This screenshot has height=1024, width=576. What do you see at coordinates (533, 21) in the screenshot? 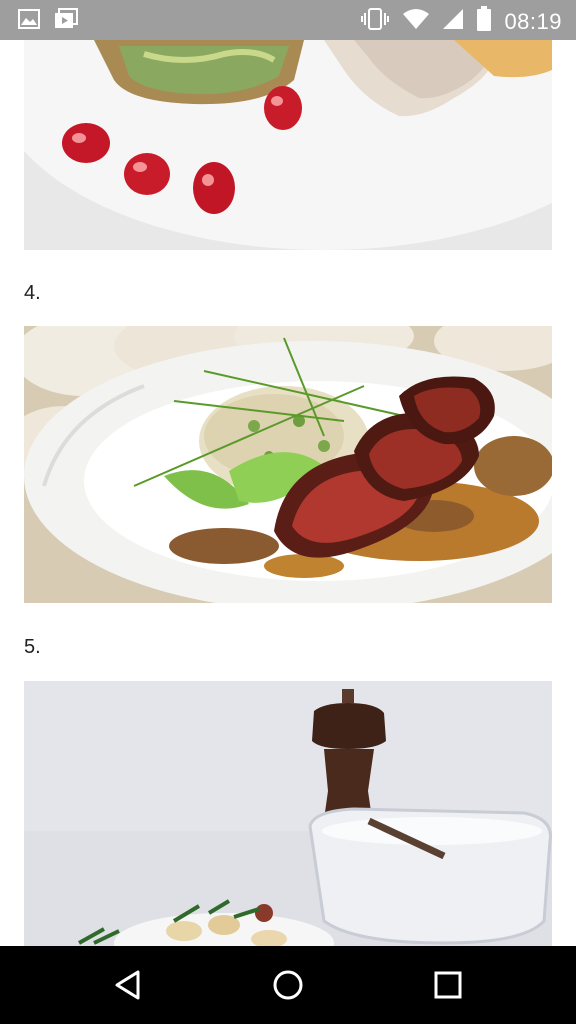
I see `clock: 08:19` at bounding box center [533, 21].